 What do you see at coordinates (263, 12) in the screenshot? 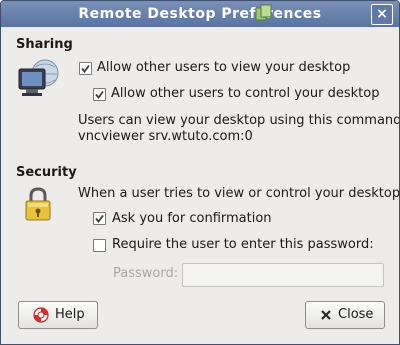
I see `move-cursor-icon` at bounding box center [263, 12].